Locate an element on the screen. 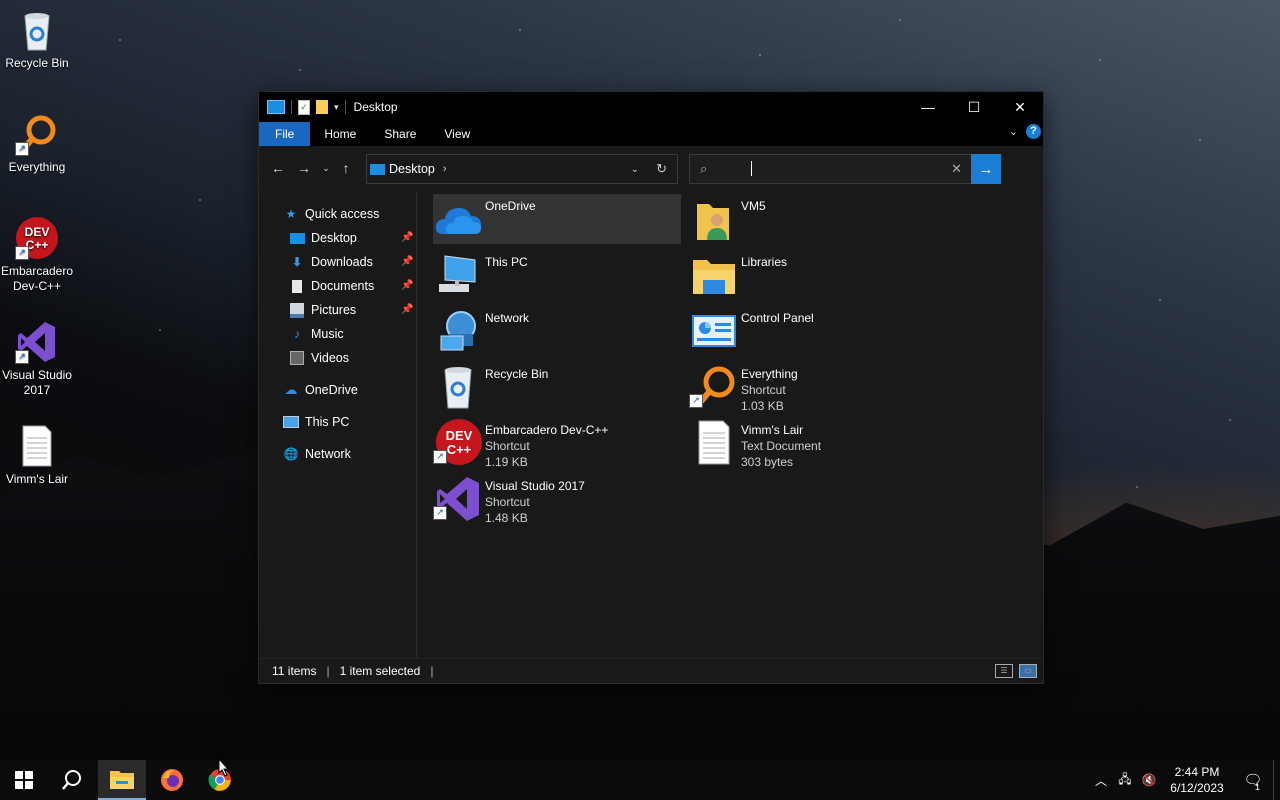  minimize-button: — is located at coordinates (928, 107).